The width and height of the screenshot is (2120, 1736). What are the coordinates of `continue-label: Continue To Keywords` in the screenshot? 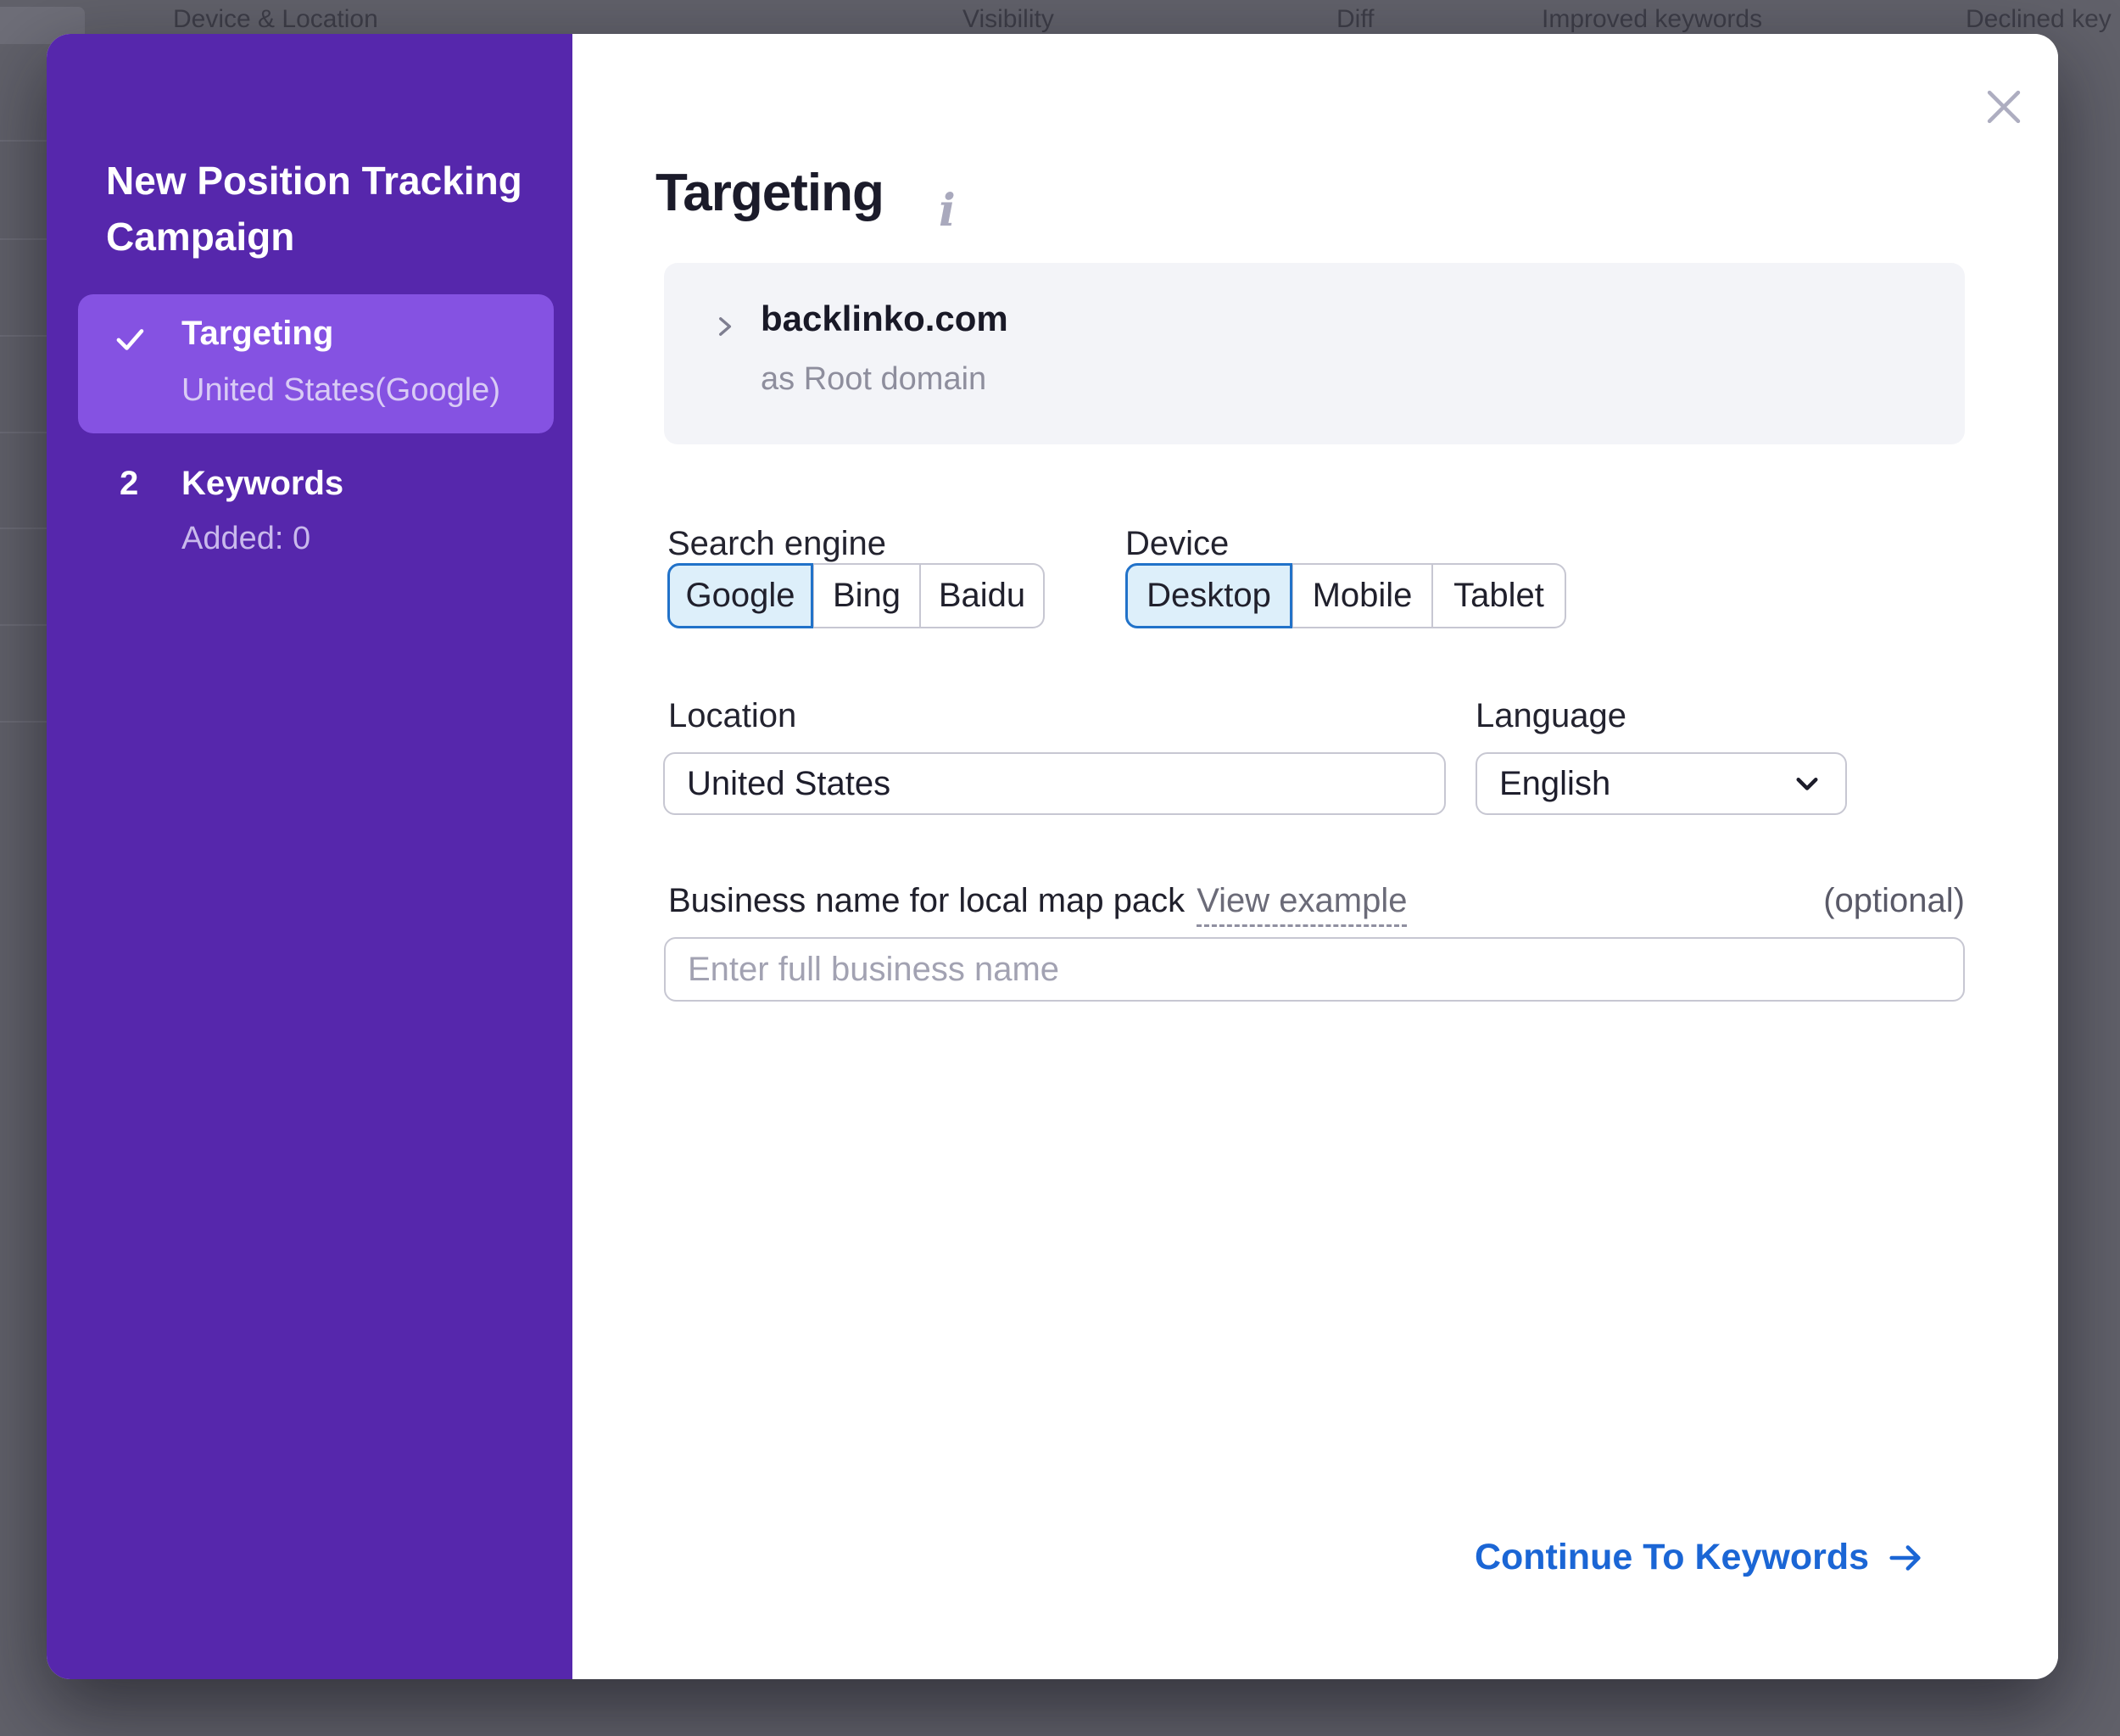 It's located at (1671, 1557).